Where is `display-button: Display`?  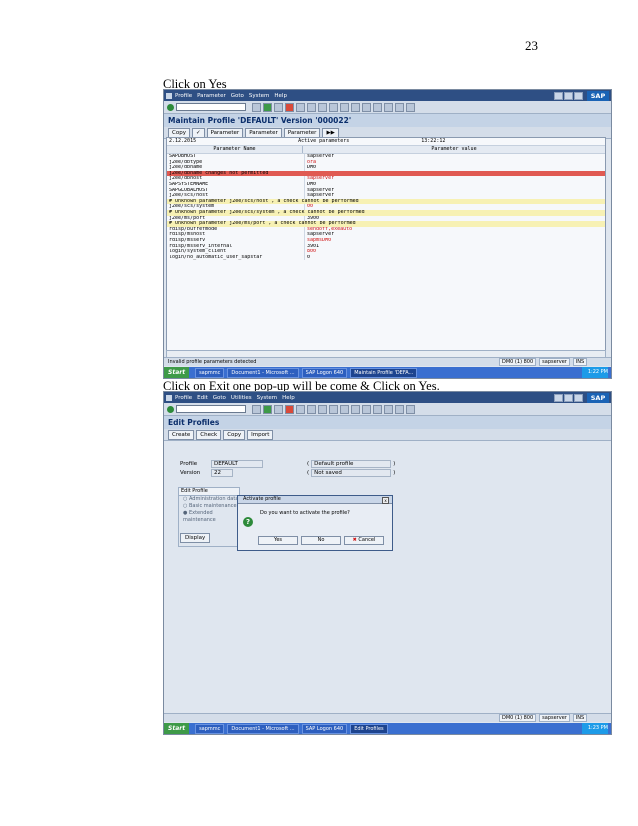
display-button: Display is located at coordinates (195, 538).